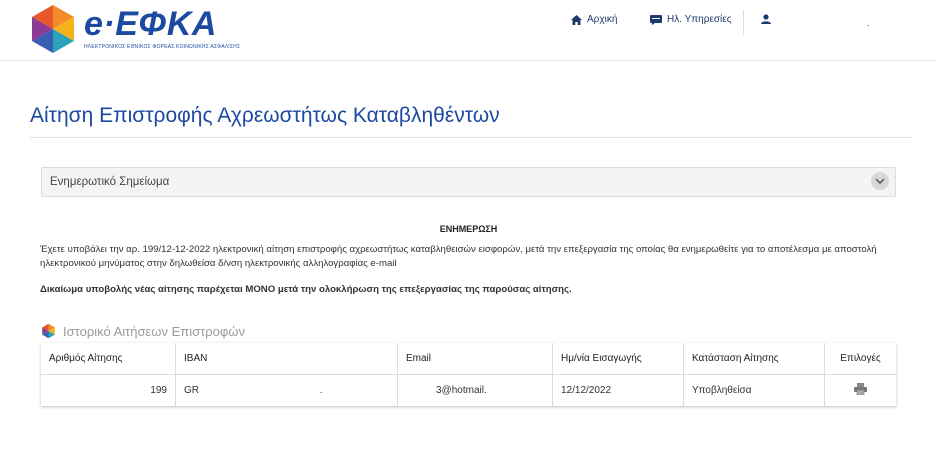  I want to click on cell-number: 199, so click(108, 390).